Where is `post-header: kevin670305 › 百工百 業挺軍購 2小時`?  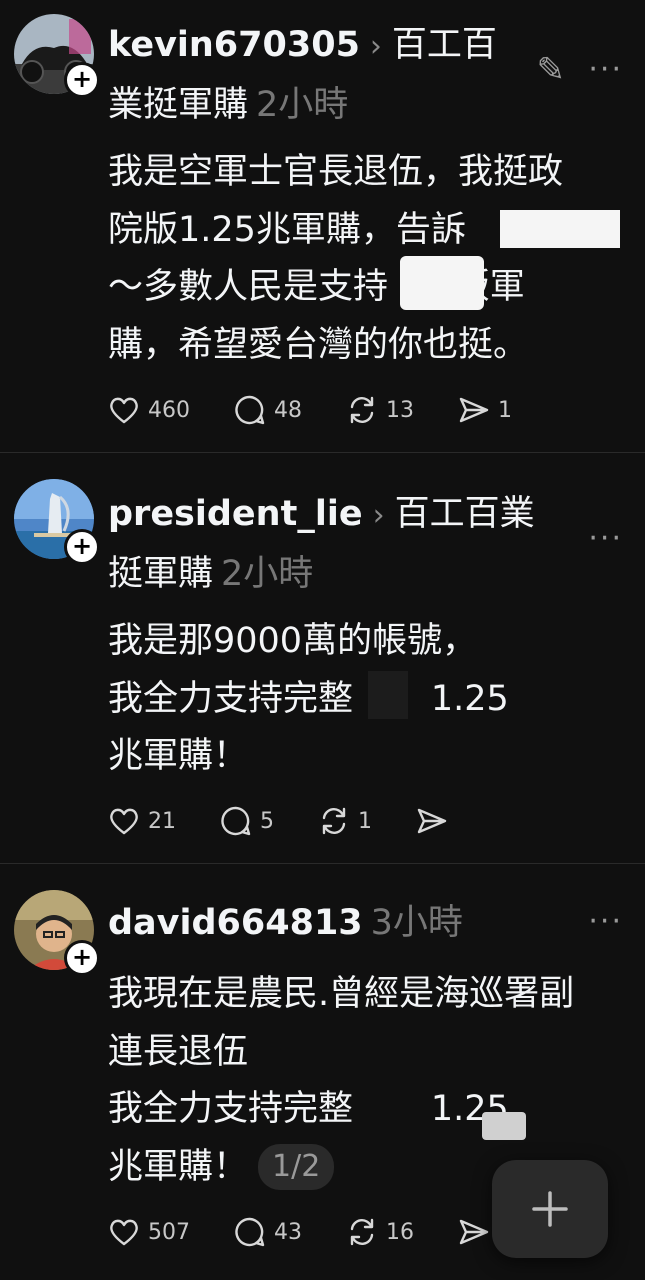 post-header: kevin670305 › 百工百 業挺軍購 2小時 is located at coordinates (324, 75).